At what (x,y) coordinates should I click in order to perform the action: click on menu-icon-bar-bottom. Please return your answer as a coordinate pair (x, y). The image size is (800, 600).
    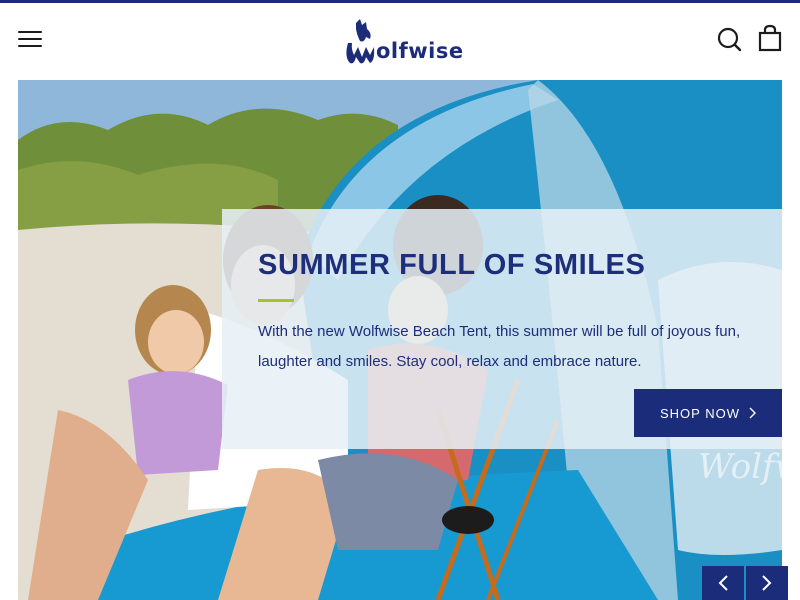
    Looking at the image, I should click on (30, 46).